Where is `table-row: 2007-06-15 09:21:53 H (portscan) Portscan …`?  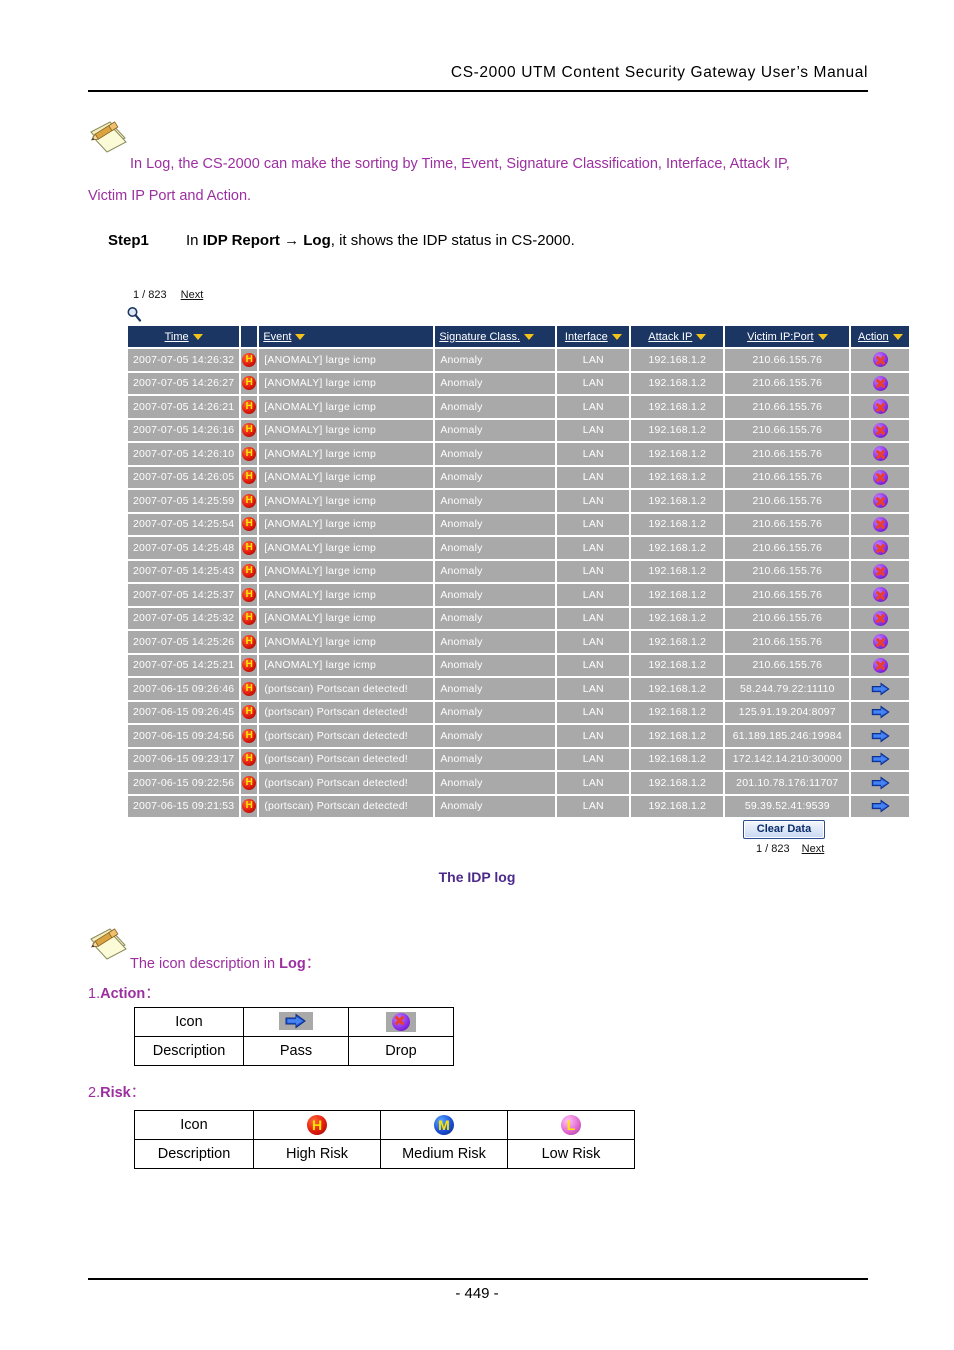
table-row: 2007-06-15 09:21:53 H (portscan) Portscan … is located at coordinates (520, 806).